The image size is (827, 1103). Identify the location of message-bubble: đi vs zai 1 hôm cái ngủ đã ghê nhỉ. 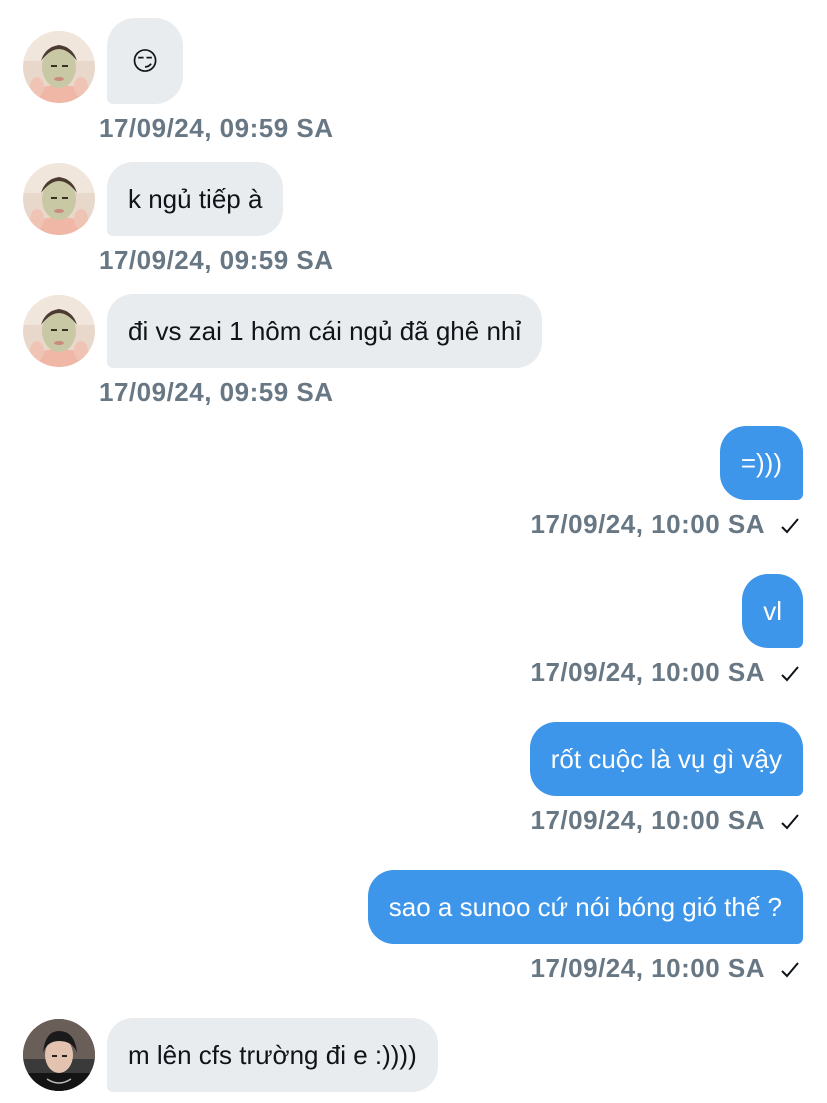
(325, 331).